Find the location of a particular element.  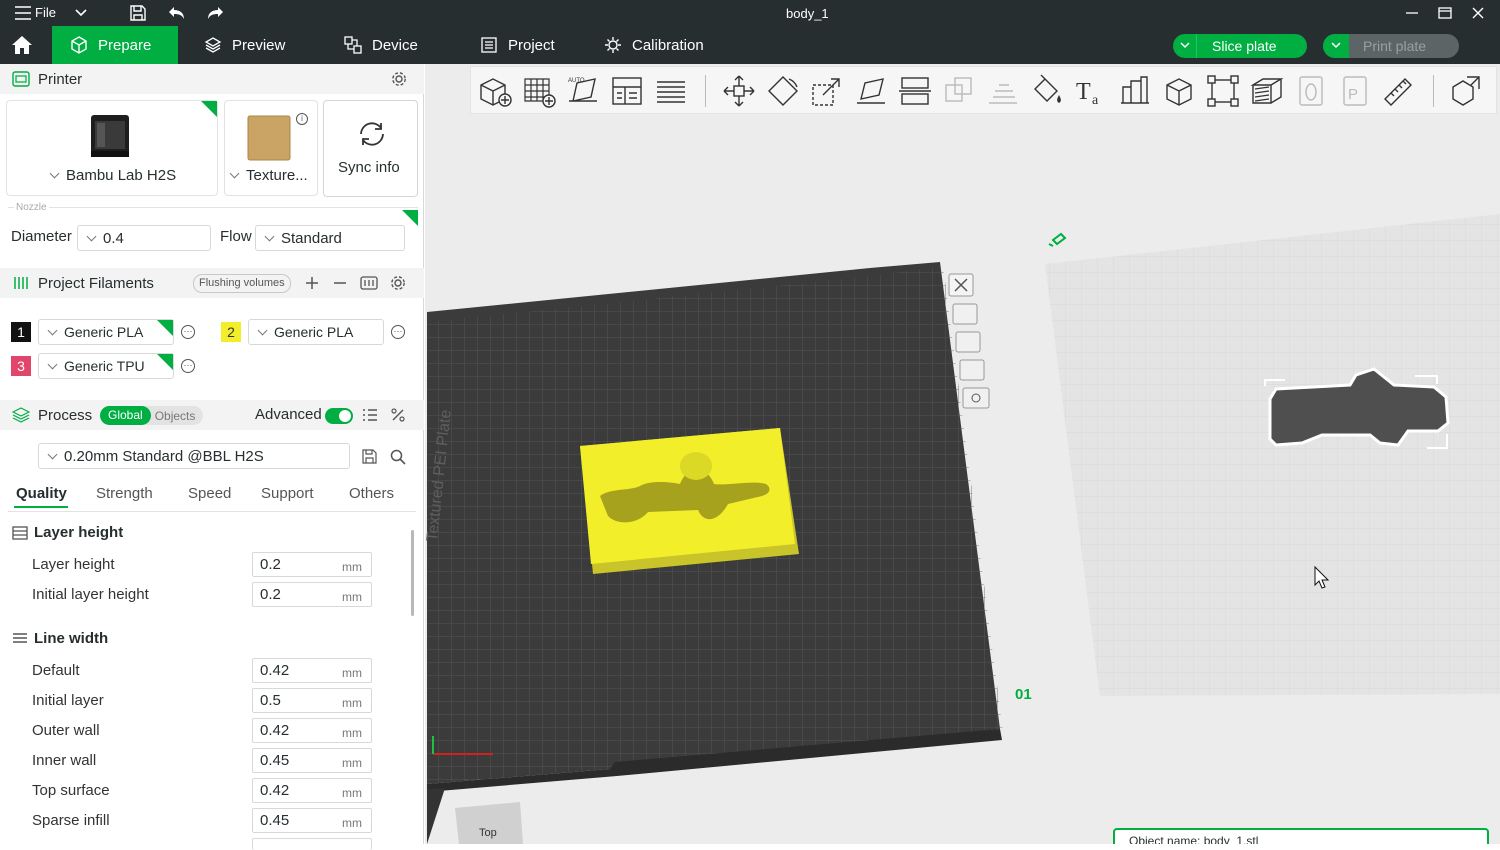

support-paint-icon is located at coordinates (1003, 91).